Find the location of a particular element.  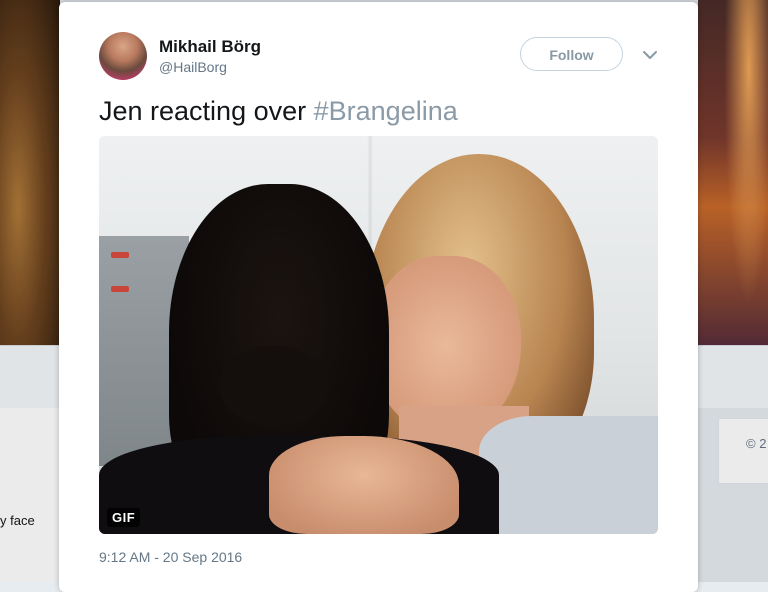

tweet-text: Jen reacting over #Brangelina is located at coordinates (278, 111).